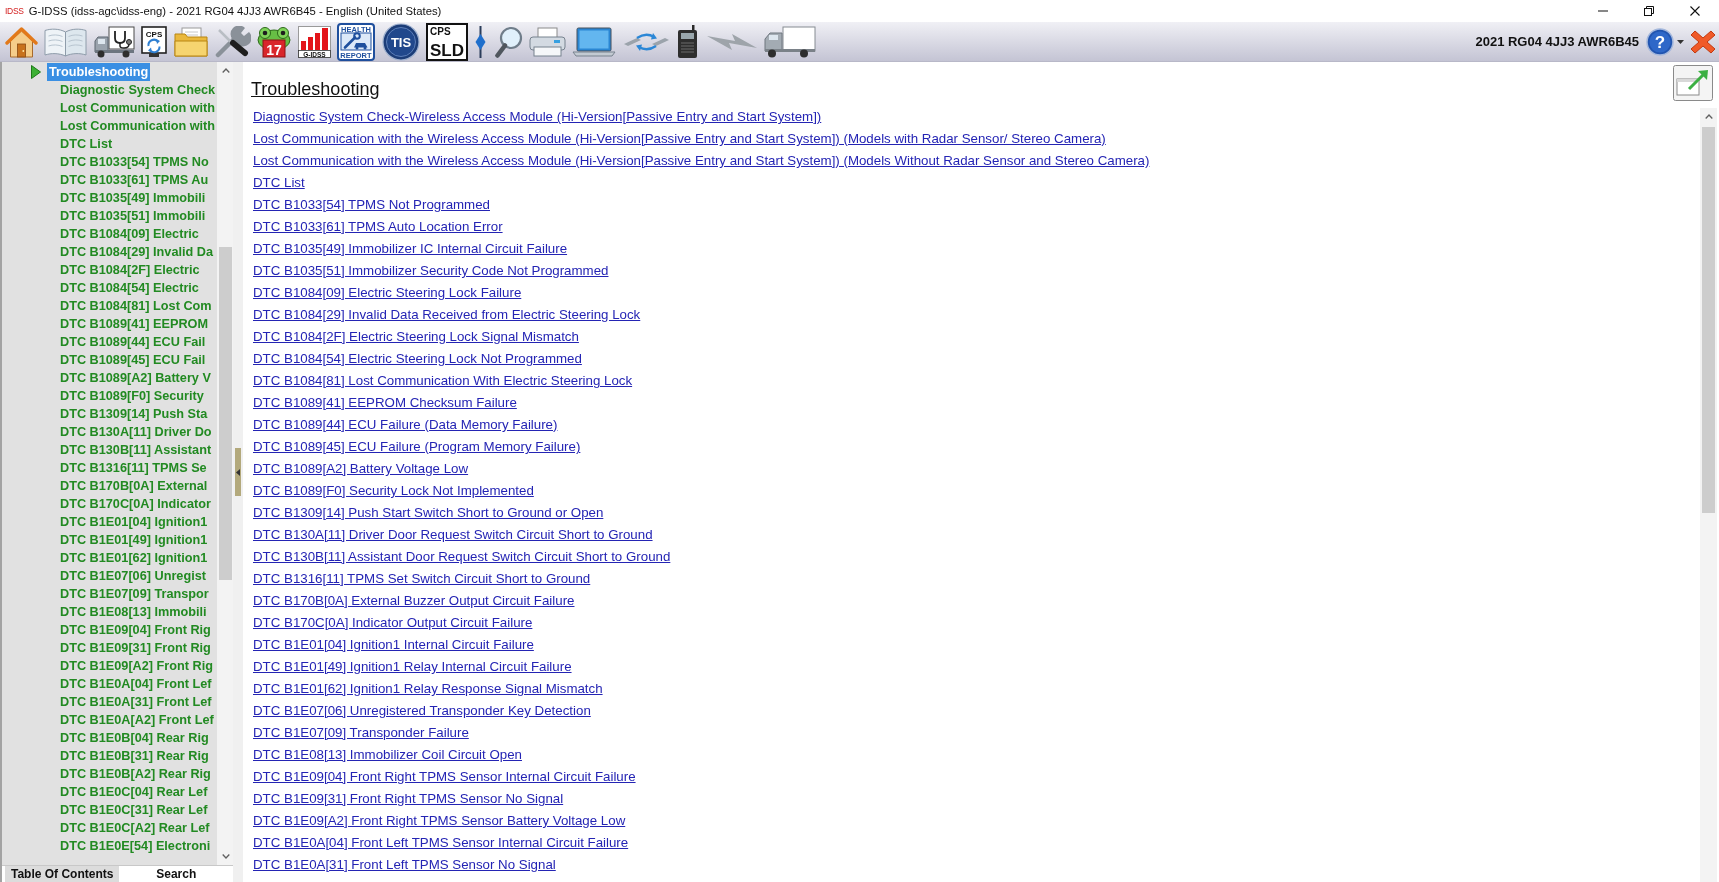  What do you see at coordinates (417, 359) in the screenshot?
I see `link: DTC B1084[54] Electric Steering Lock Not Programmed` at bounding box center [417, 359].